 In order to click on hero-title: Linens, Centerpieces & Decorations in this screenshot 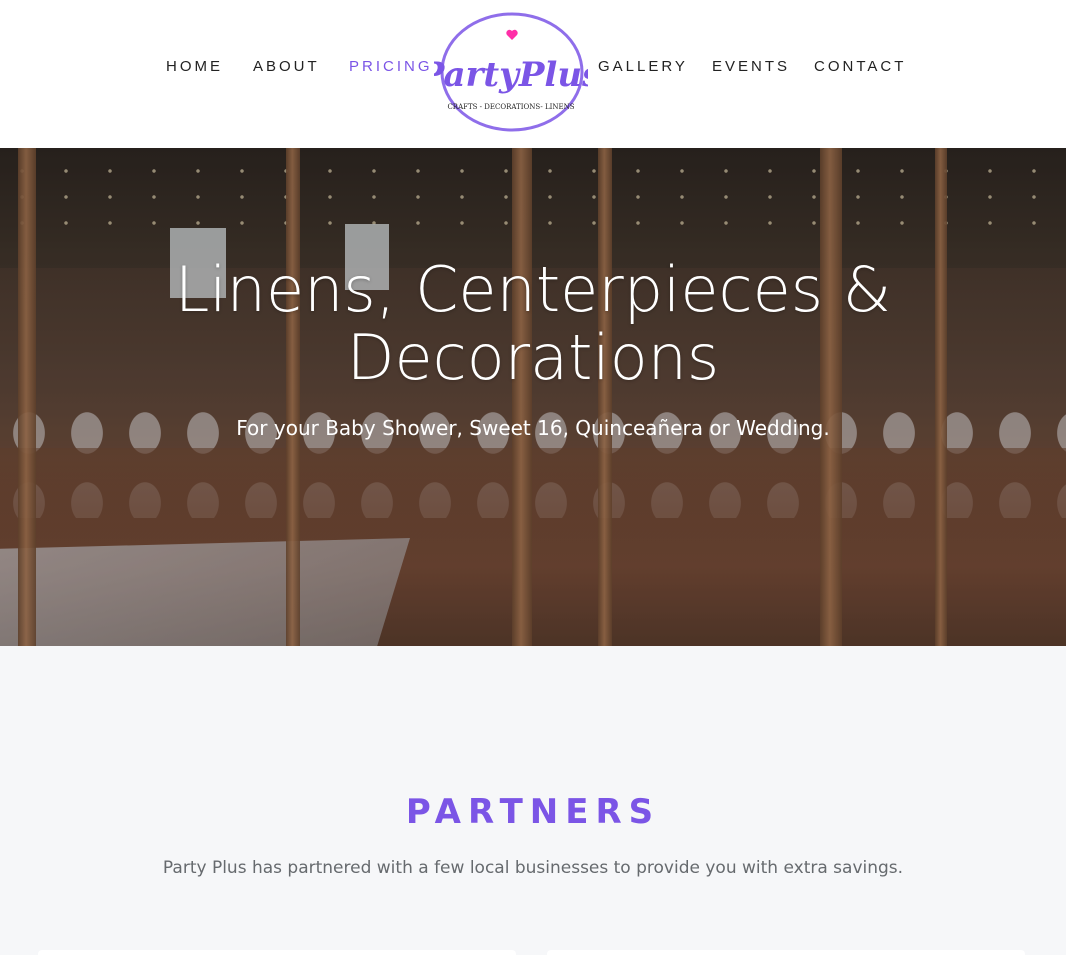, I will do `click(533, 324)`.